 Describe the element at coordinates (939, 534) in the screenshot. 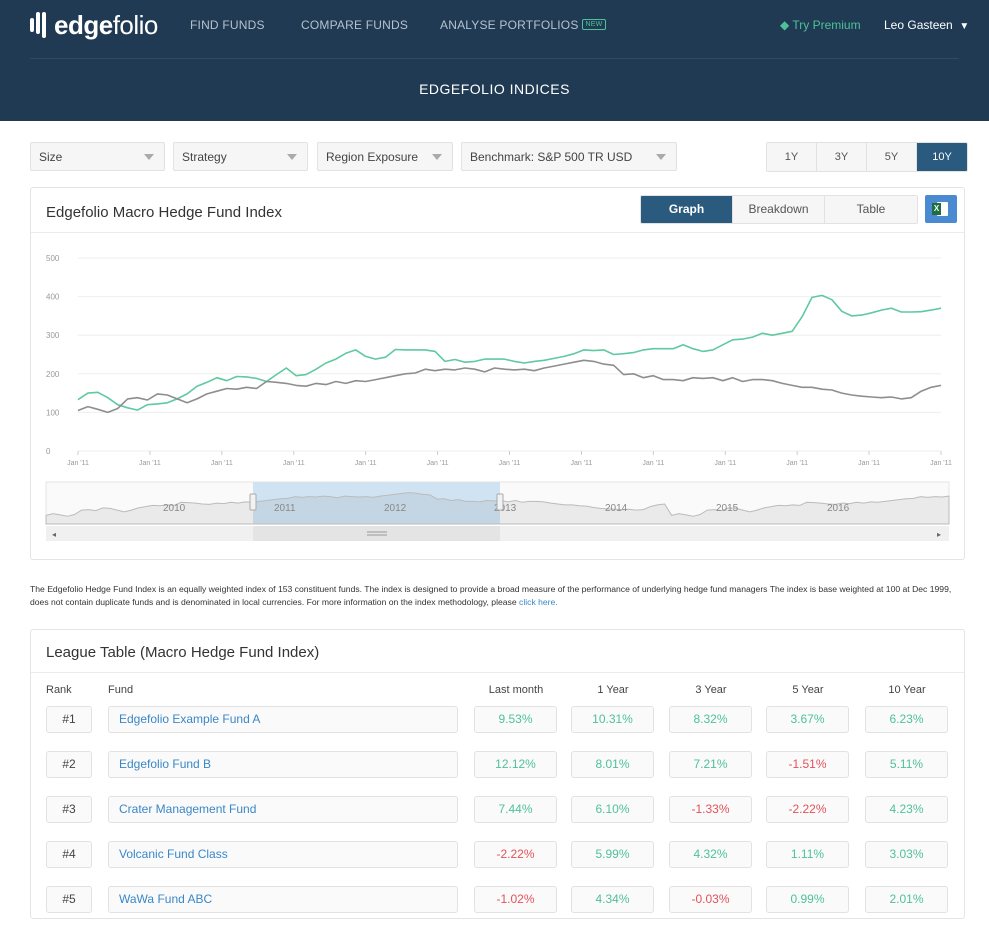

I see `scroll-right-icon: ▸` at that location.